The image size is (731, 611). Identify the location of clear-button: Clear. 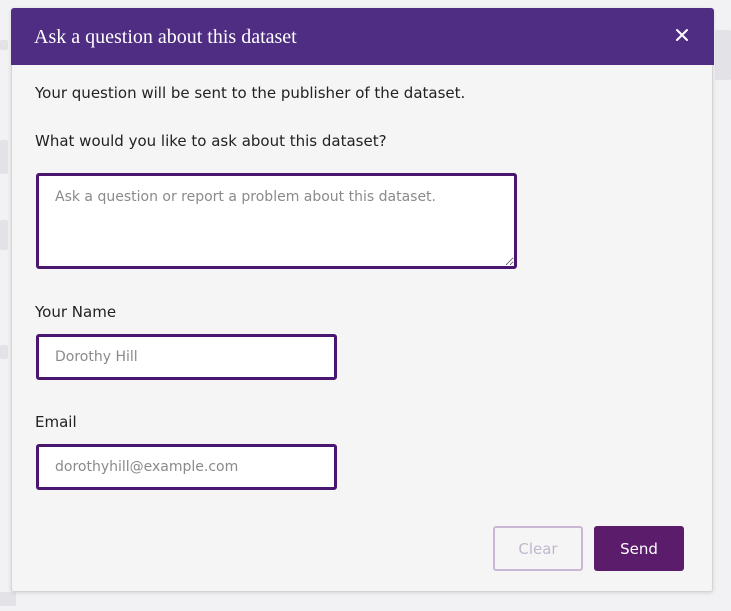
(538, 548).